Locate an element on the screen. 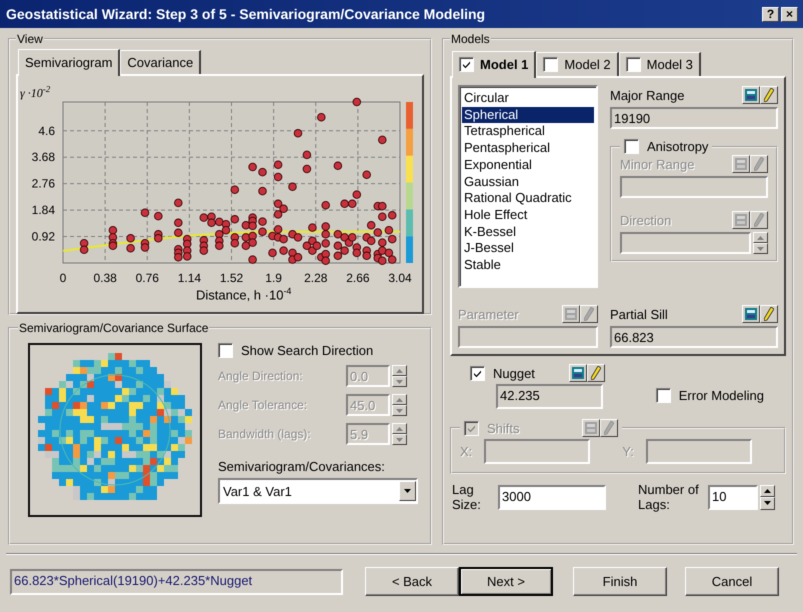 Image resolution: width=803 pixels, height=612 pixels. list-item: Spherical is located at coordinates (528, 115).